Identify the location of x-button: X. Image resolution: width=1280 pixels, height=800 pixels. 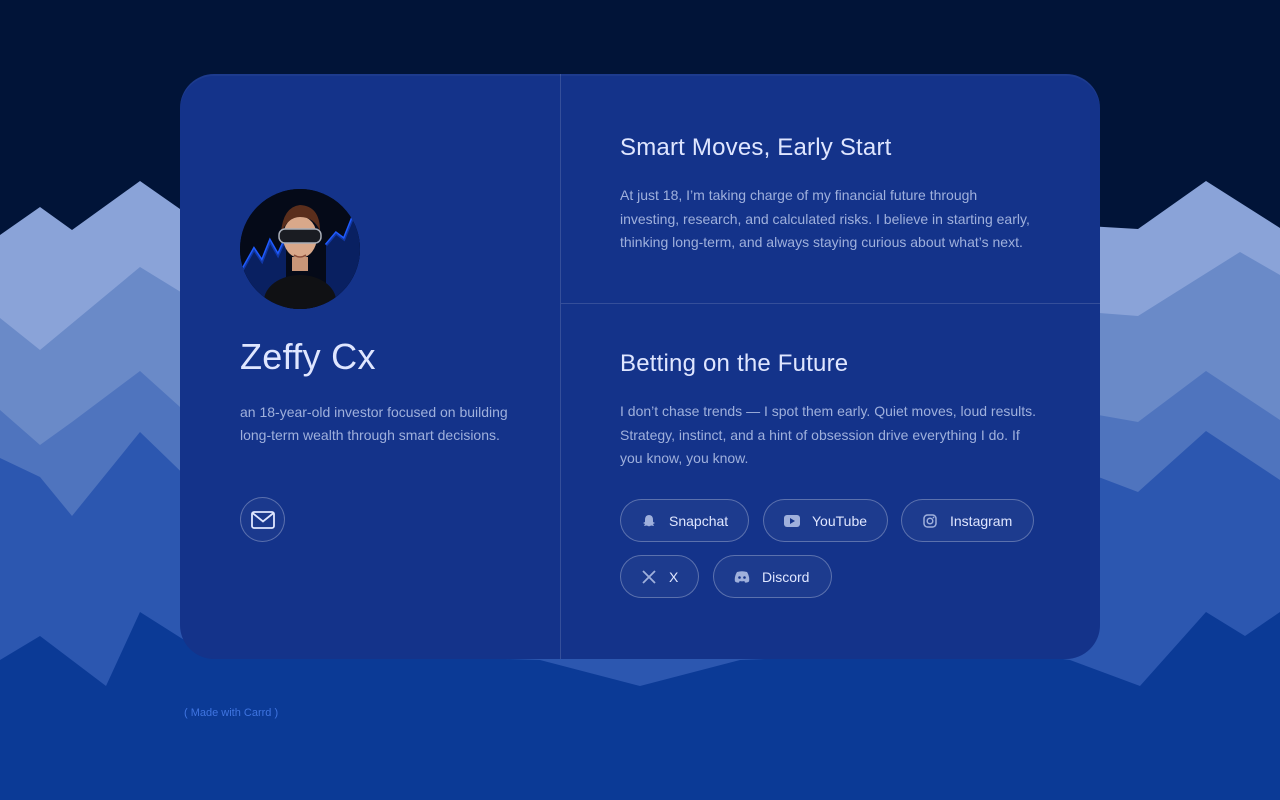
(659, 576).